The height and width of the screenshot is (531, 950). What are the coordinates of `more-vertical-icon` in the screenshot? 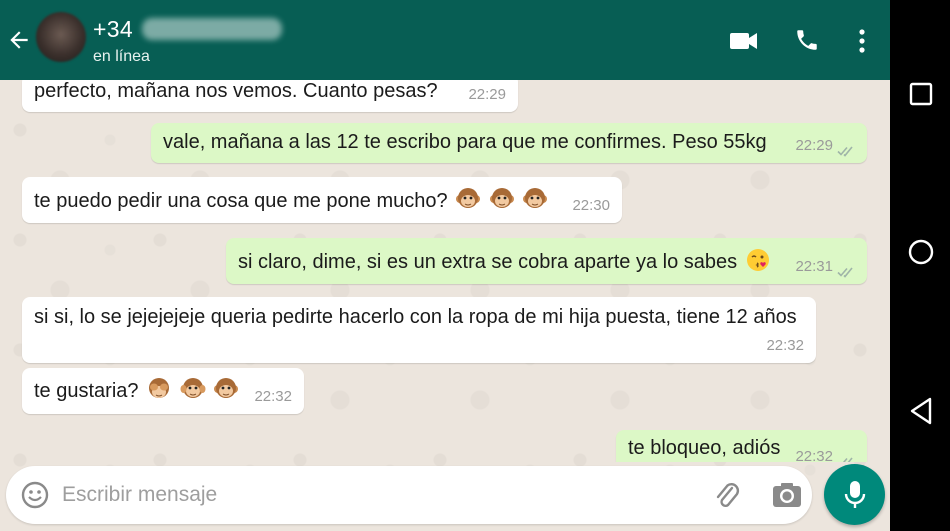 It's located at (862, 41).